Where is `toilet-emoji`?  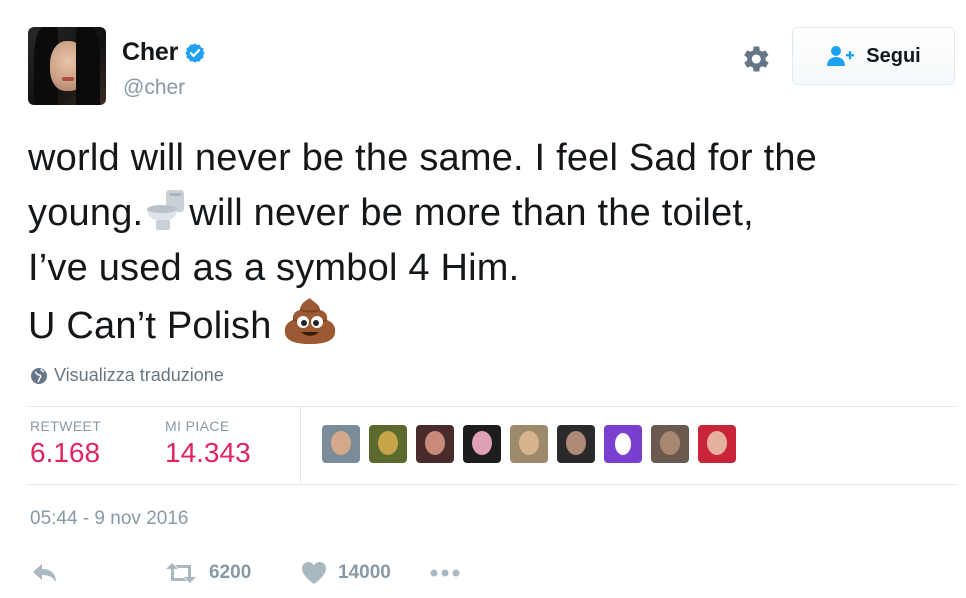 toilet-emoji is located at coordinates (166, 210).